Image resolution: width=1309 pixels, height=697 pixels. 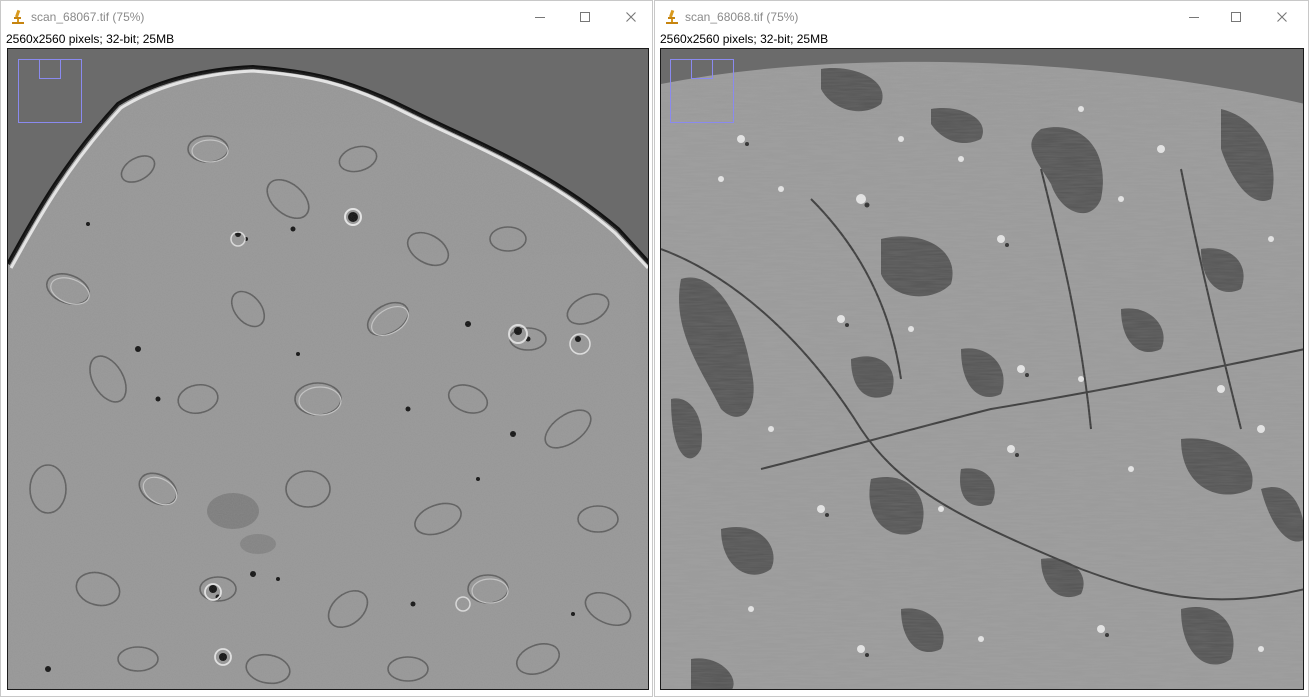 I want to click on window-title: scan_68067.tif (75%), so click(x=88, y=17).